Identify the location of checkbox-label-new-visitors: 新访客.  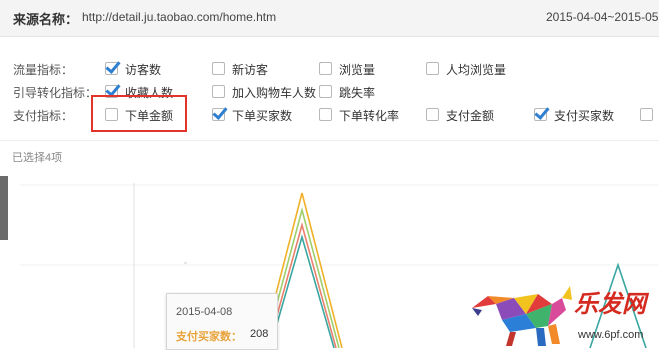
(250, 69).